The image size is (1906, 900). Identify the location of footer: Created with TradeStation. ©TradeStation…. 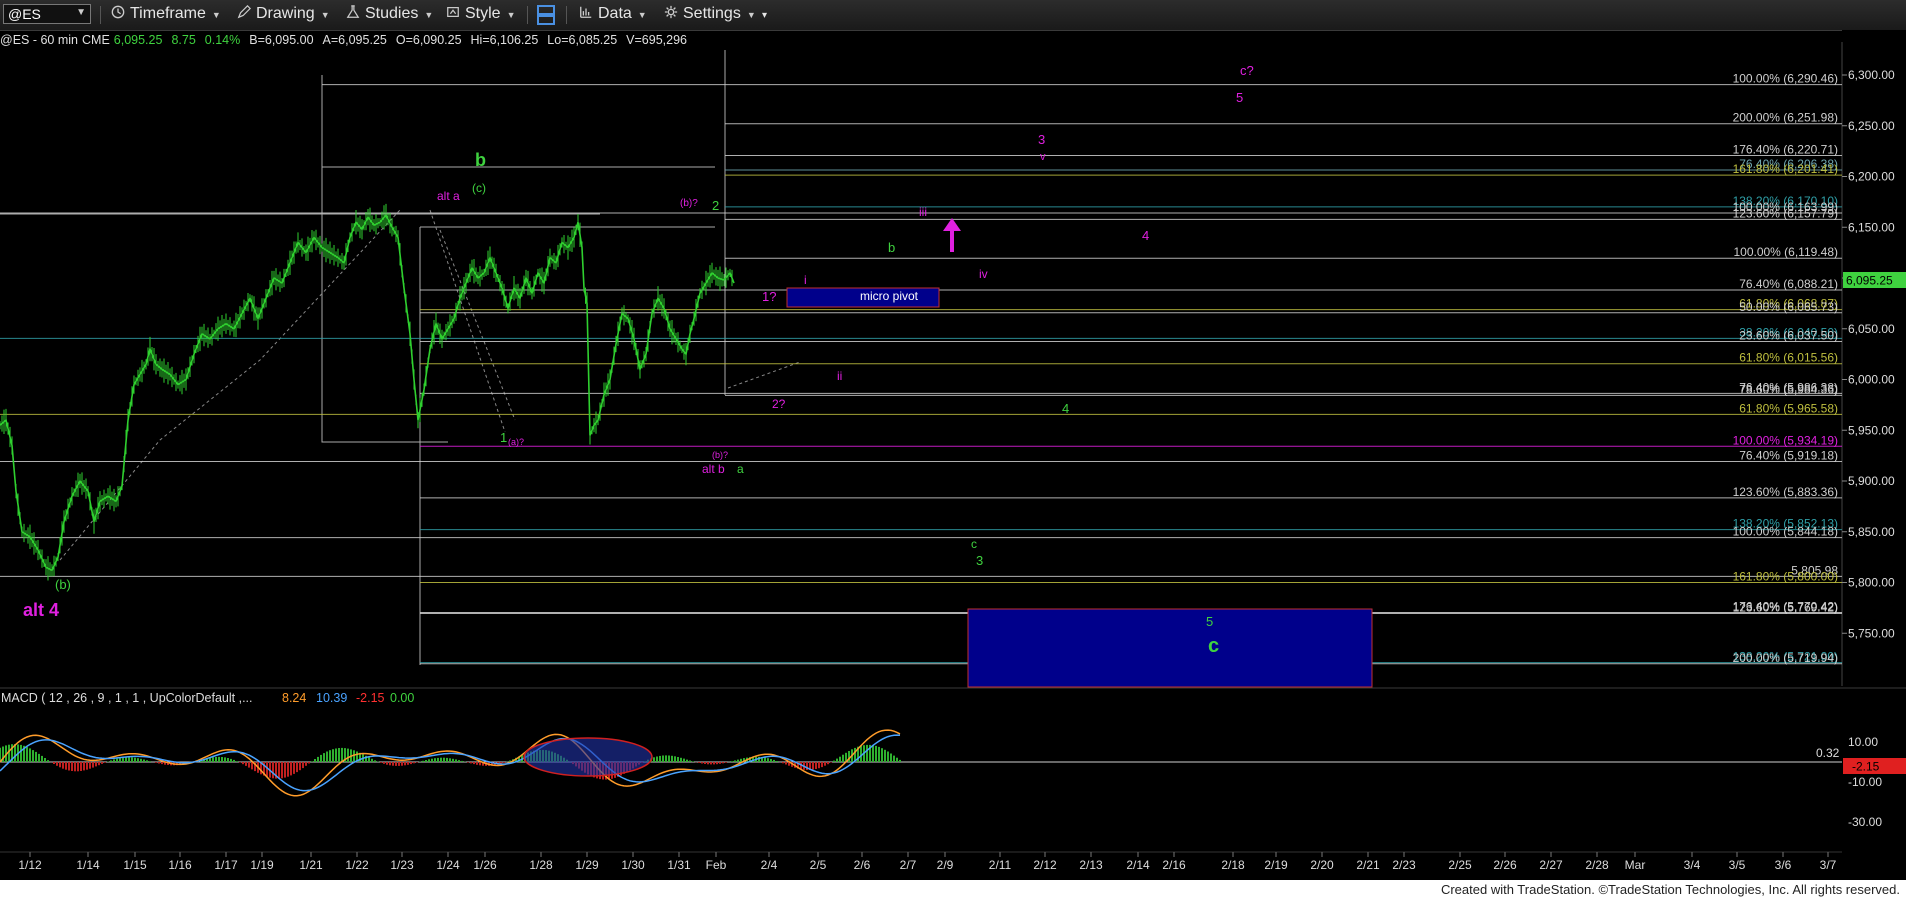
(953, 890).